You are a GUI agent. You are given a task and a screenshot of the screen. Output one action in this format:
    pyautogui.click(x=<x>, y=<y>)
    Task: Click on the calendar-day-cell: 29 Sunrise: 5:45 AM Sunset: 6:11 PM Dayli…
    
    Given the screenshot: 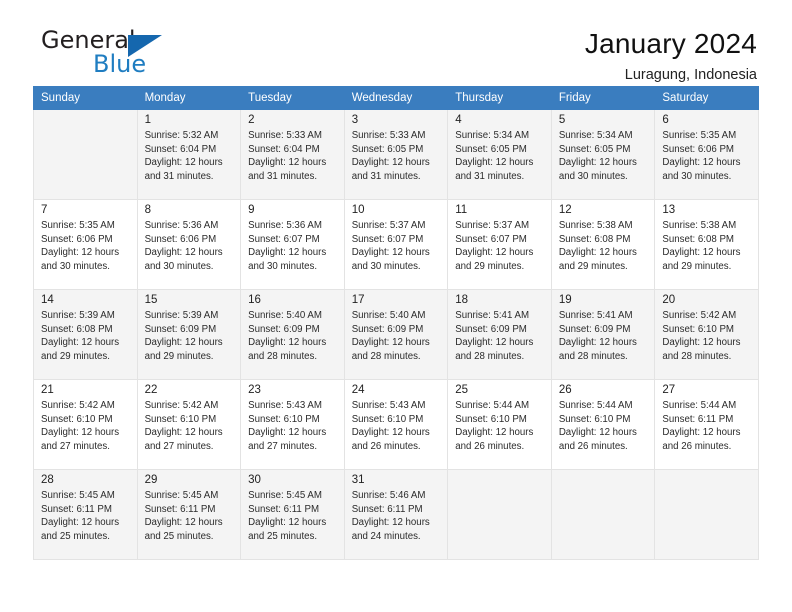 What is the action you would take?
    pyautogui.click(x=189, y=514)
    